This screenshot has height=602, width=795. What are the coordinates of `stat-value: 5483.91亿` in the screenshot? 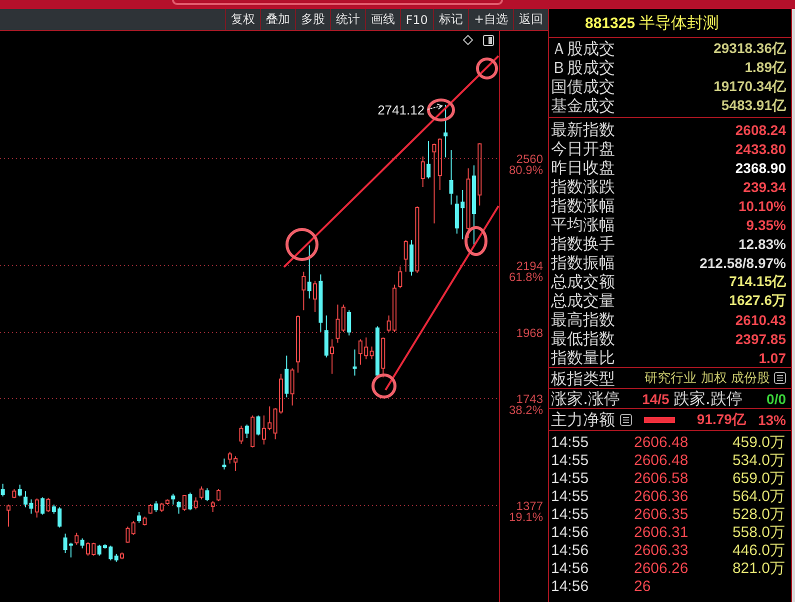 It's located at (753, 105).